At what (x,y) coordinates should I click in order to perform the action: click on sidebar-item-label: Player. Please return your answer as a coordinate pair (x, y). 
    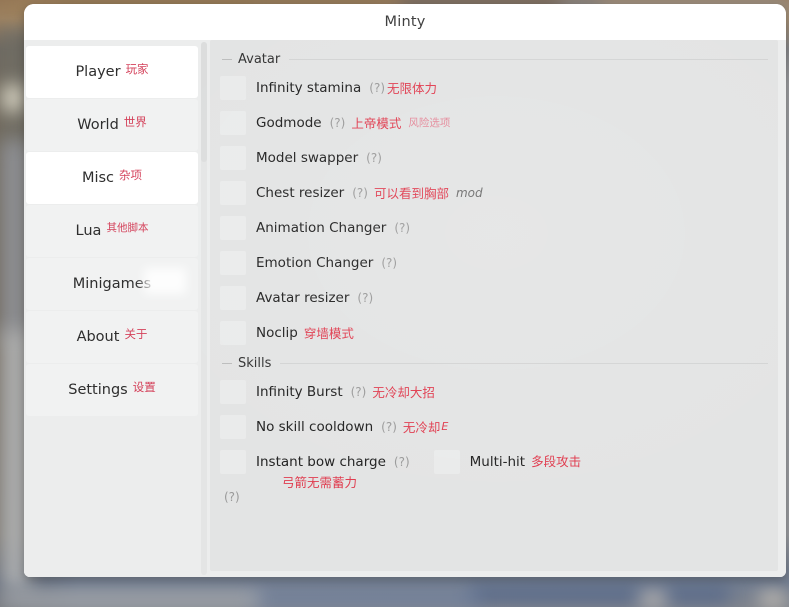
    Looking at the image, I should click on (98, 72).